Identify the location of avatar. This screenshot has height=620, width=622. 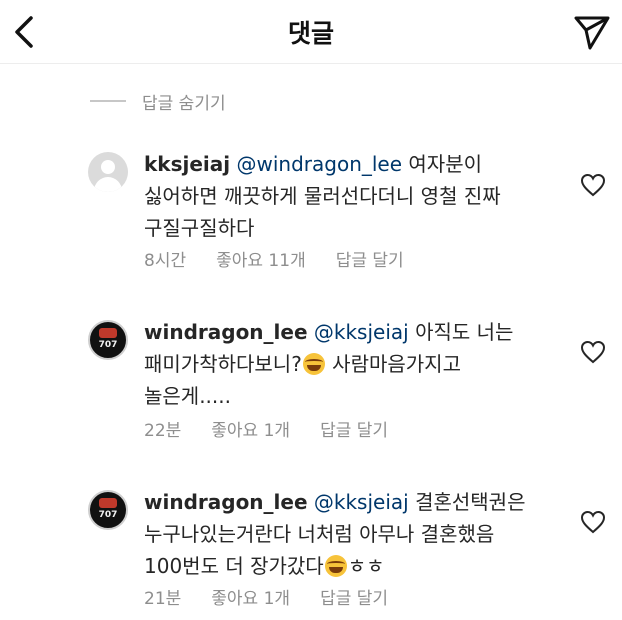
(108, 172).